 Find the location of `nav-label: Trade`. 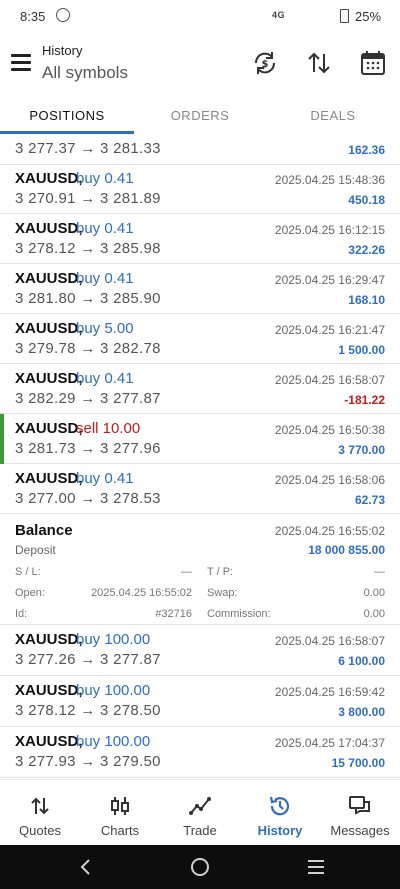

nav-label: Trade is located at coordinates (200, 830).